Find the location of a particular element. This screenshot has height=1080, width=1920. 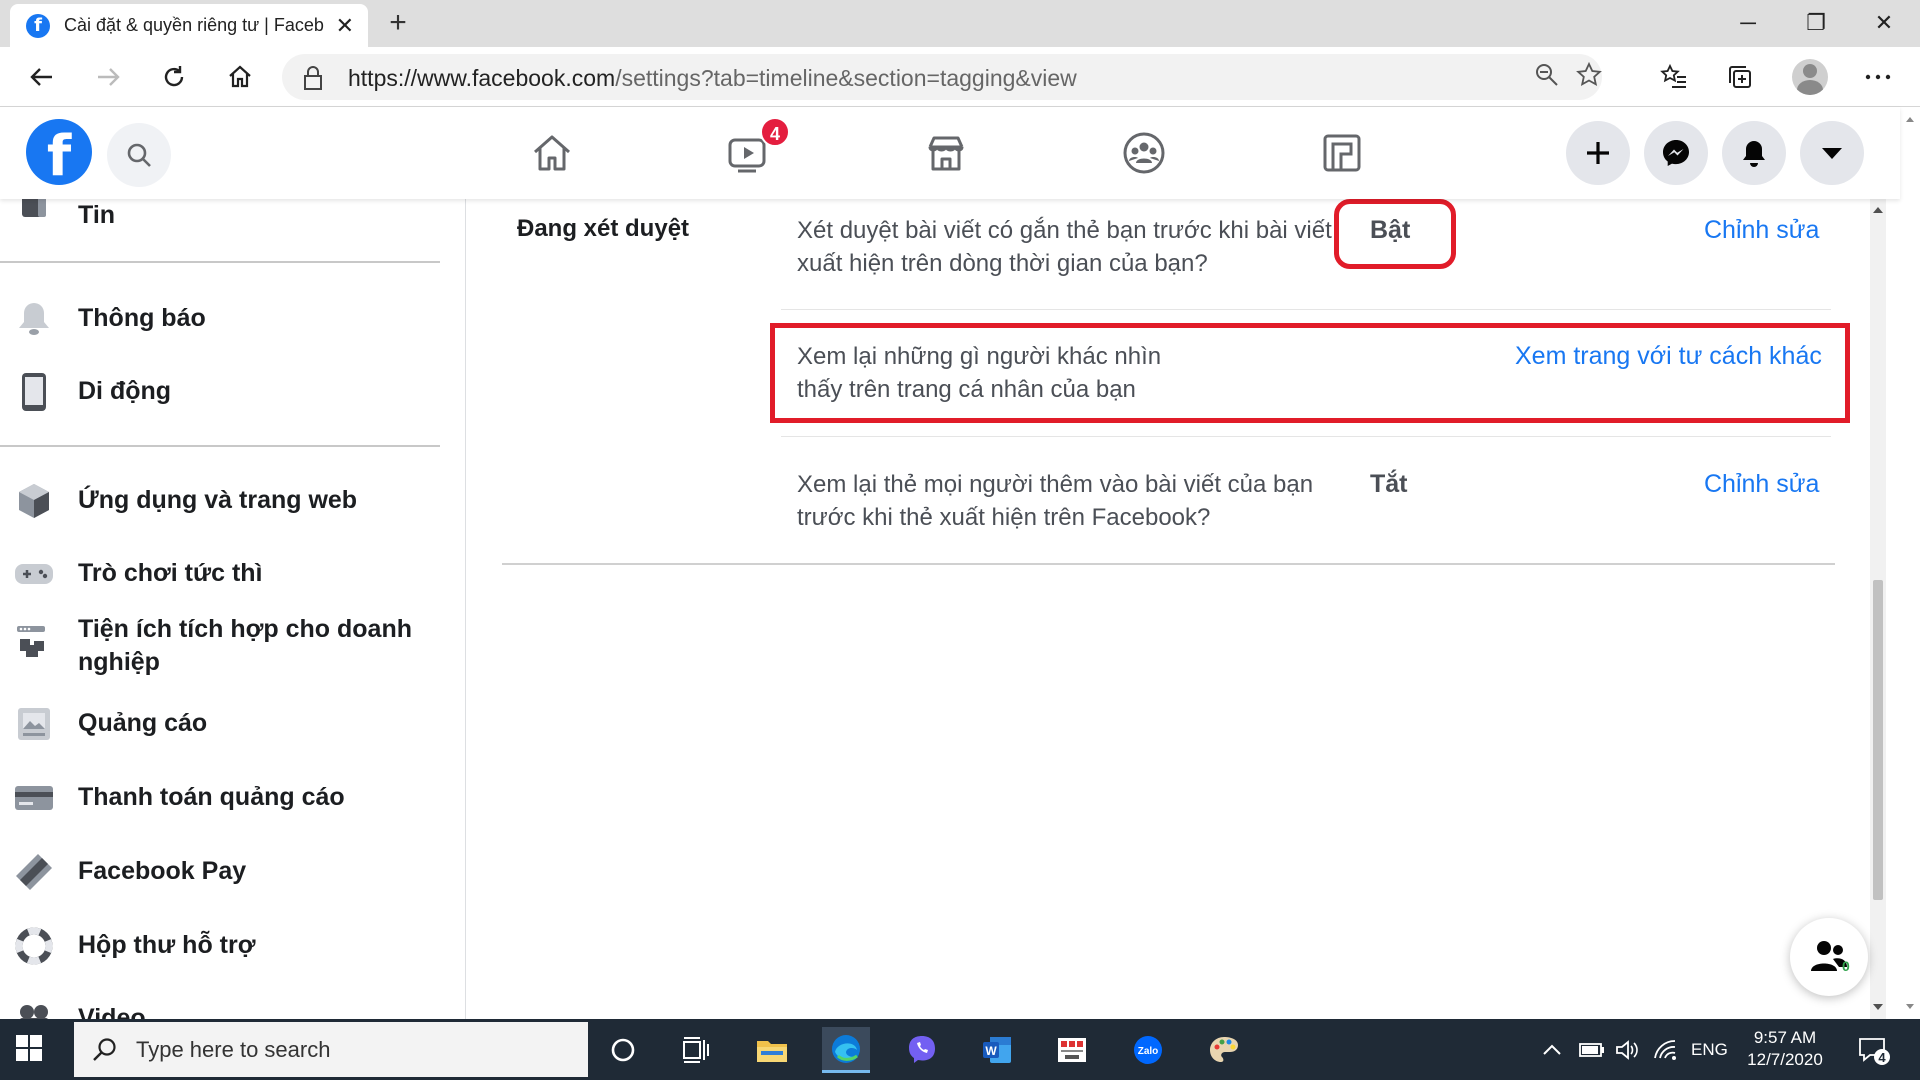

account-menu-icon is located at coordinates (1832, 153).